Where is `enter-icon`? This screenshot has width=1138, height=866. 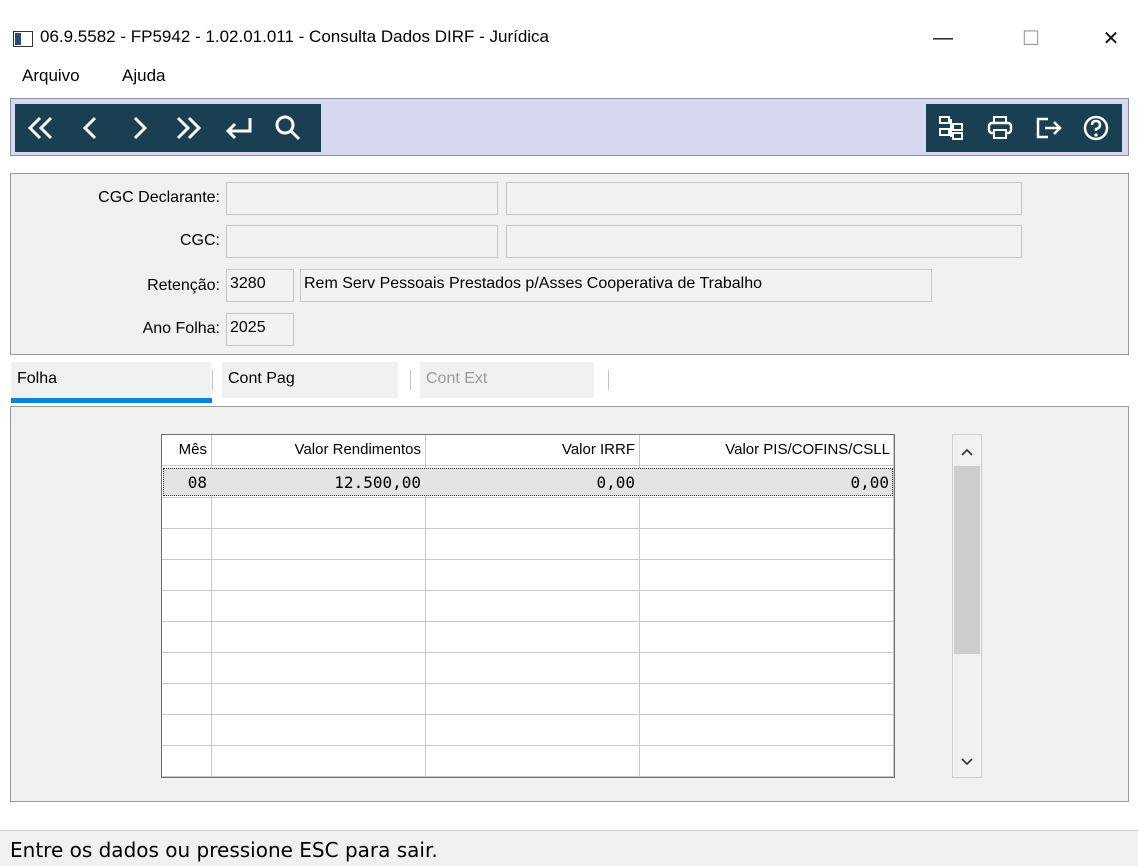
enter-icon is located at coordinates (239, 128).